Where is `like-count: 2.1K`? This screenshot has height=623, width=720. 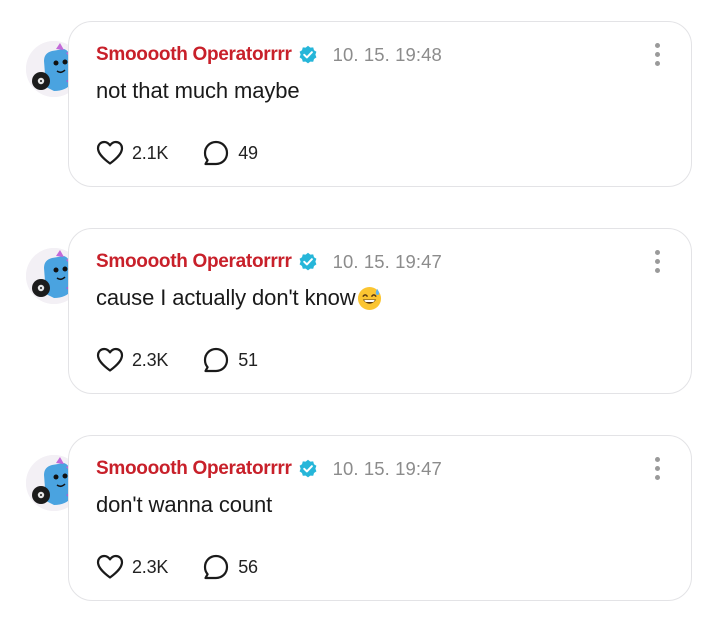 like-count: 2.1K is located at coordinates (150, 152).